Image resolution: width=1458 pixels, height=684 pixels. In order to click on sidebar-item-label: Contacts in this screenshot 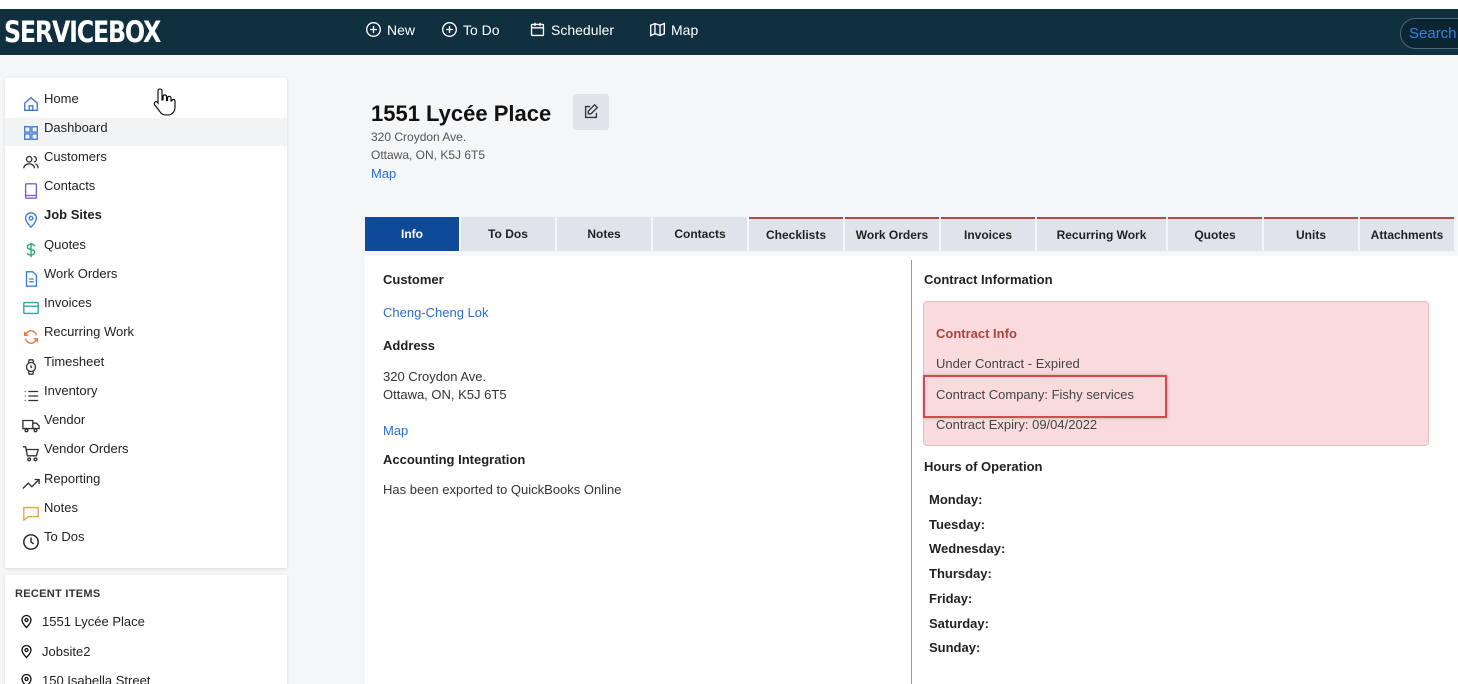, I will do `click(70, 185)`.